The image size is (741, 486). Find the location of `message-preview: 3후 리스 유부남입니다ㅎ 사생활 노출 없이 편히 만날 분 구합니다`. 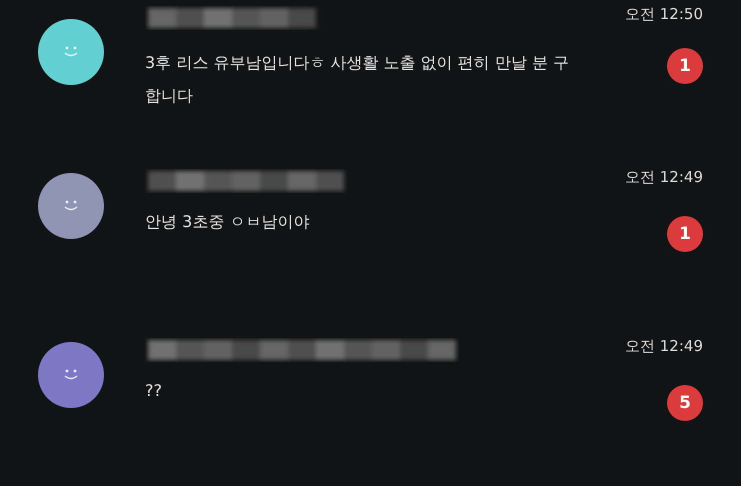

message-preview: 3후 리스 유부남입니다ㅎ 사생활 노출 없이 편히 만날 분 구합니다 is located at coordinates (357, 79).